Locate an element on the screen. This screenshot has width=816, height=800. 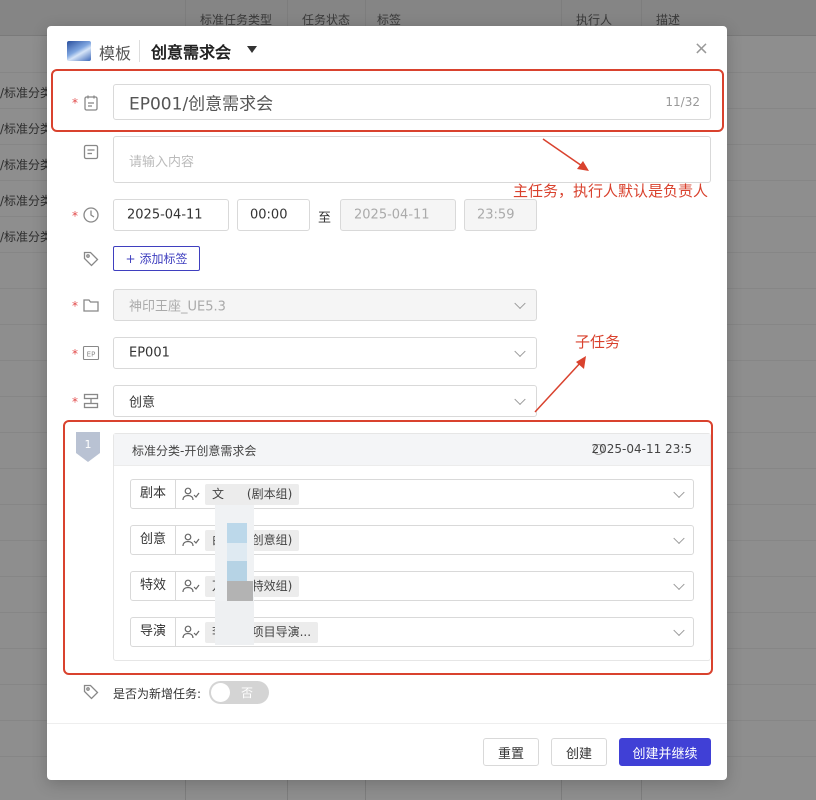
subtask-note: 子任务 is located at coordinates (598, 342).